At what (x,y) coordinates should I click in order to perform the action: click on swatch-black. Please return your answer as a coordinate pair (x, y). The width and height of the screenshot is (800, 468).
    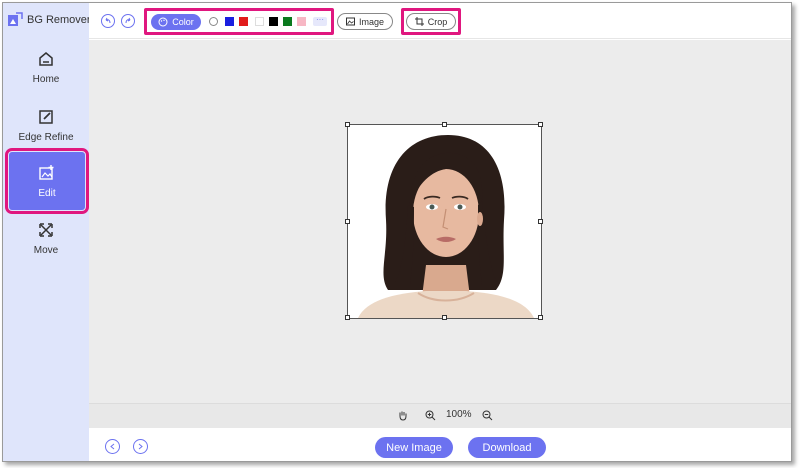
    Looking at the image, I should click on (273, 21).